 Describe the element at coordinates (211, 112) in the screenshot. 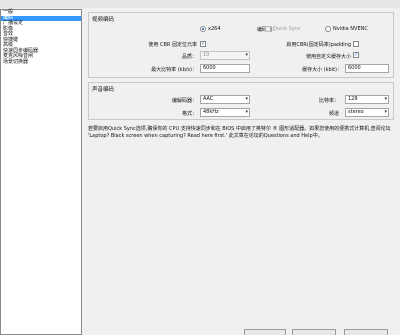

I see `format-value: 48kHz` at that location.